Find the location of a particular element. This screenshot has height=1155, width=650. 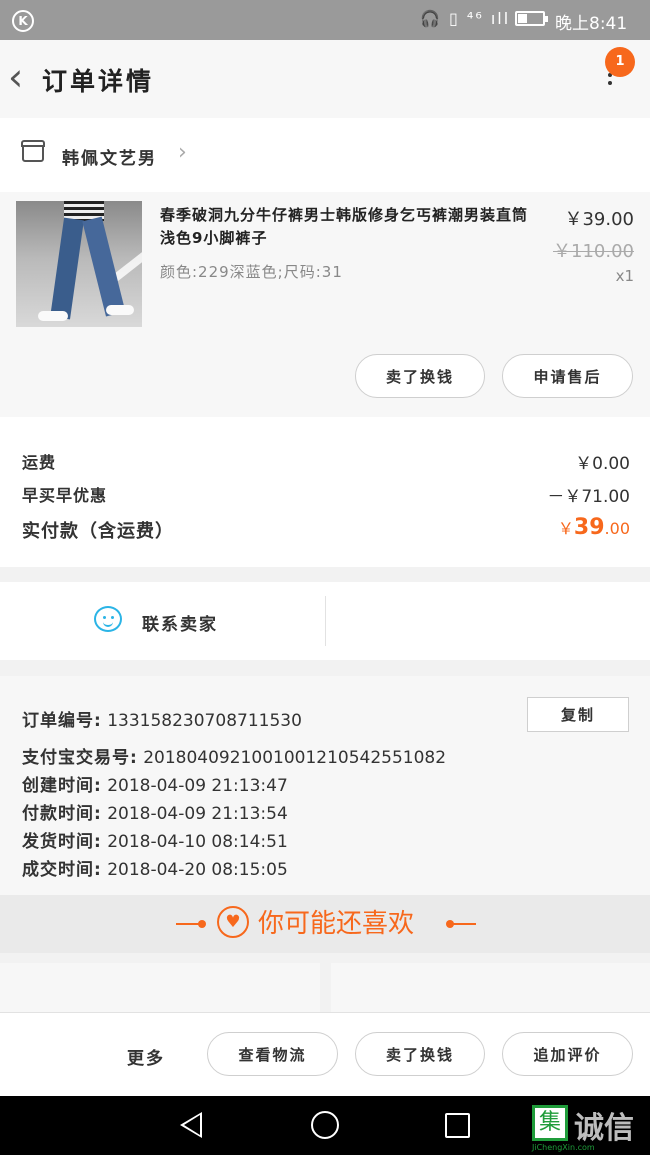

nav-recent-apps-icon is located at coordinates (457, 1125).